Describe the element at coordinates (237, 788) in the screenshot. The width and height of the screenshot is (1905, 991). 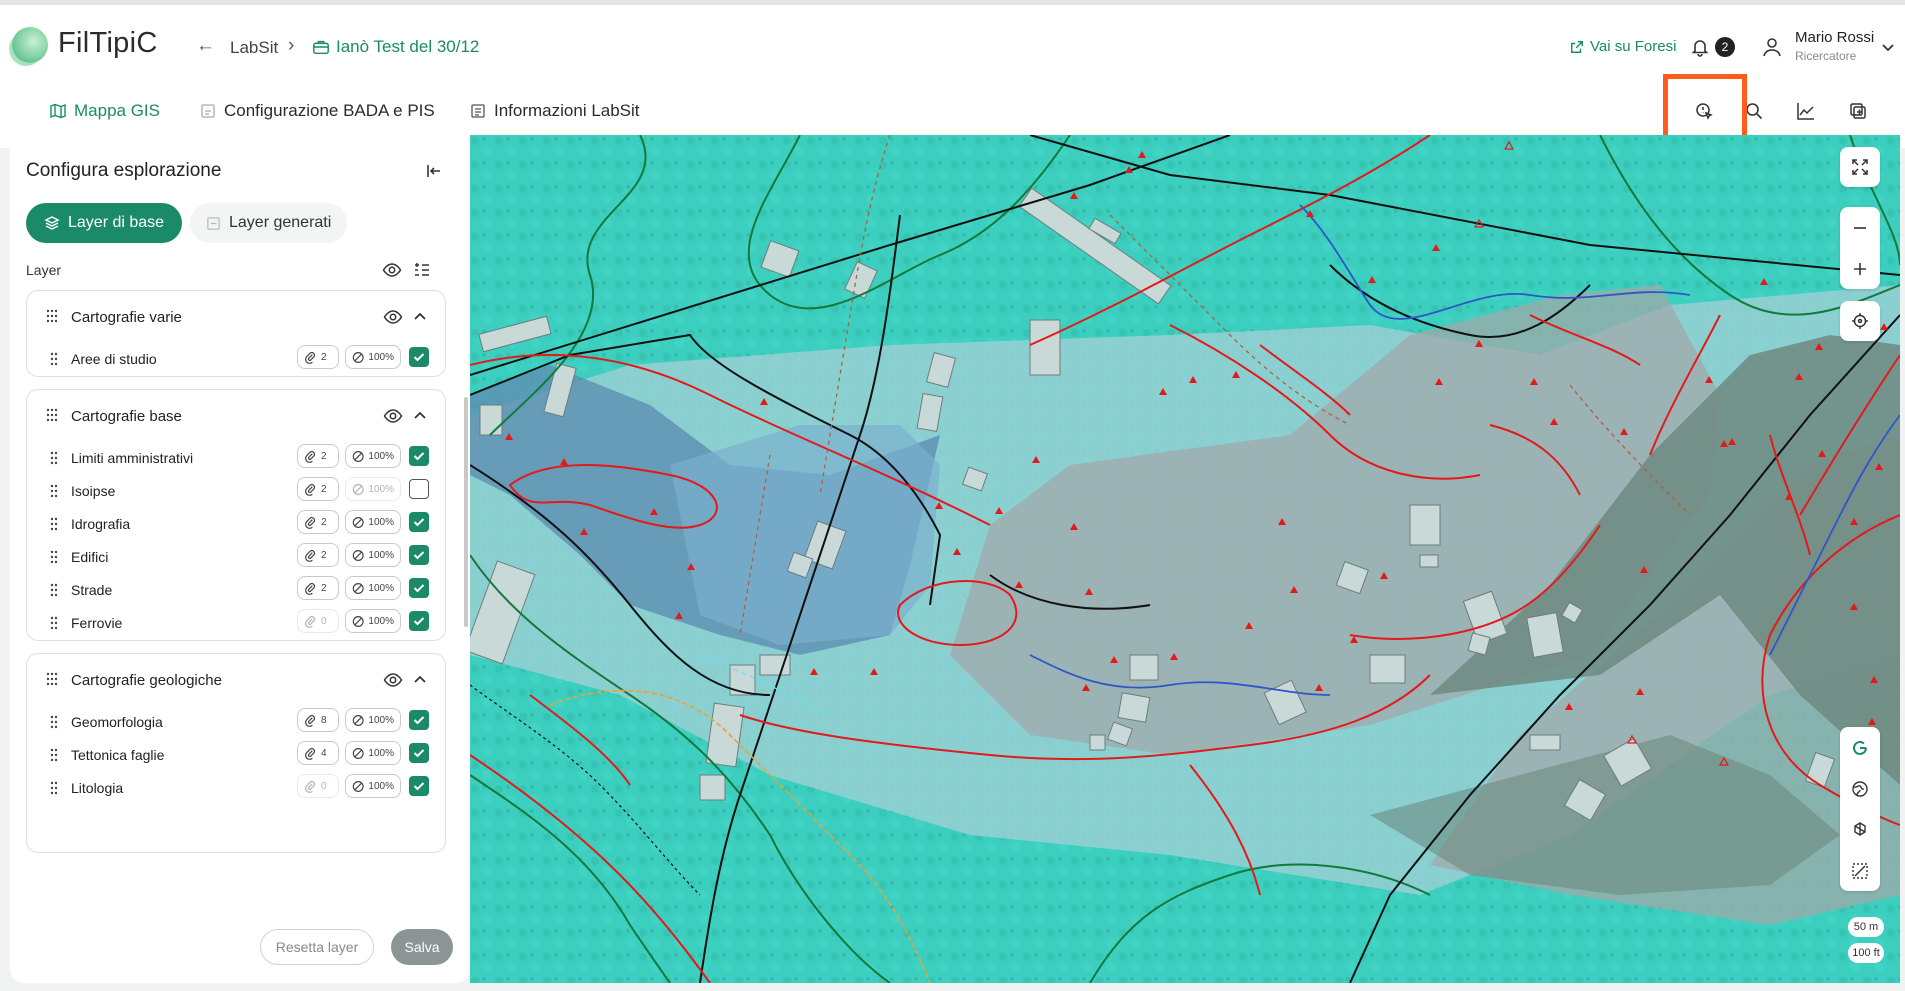
I see `layer-row: Litologia 0 100%` at that location.